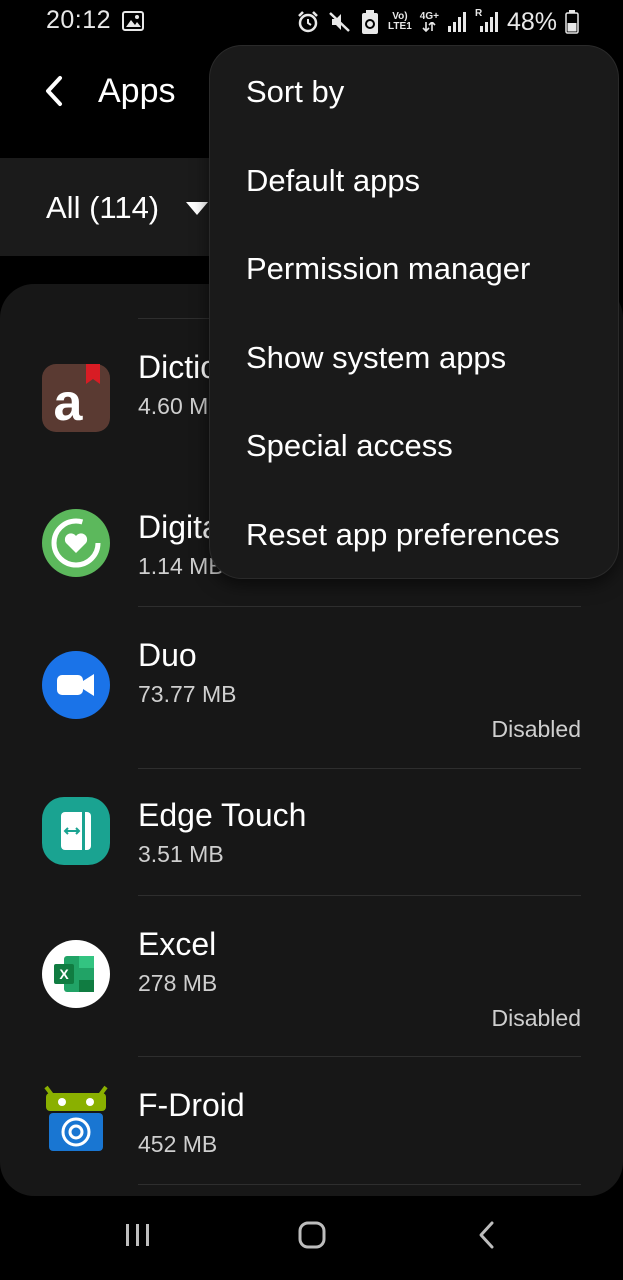 Image resolution: width=623 pixels, height=1280 pixels. Describe the element at coordinates (177, 944) in the screenshot. I see `app-name: Excel` at that location.